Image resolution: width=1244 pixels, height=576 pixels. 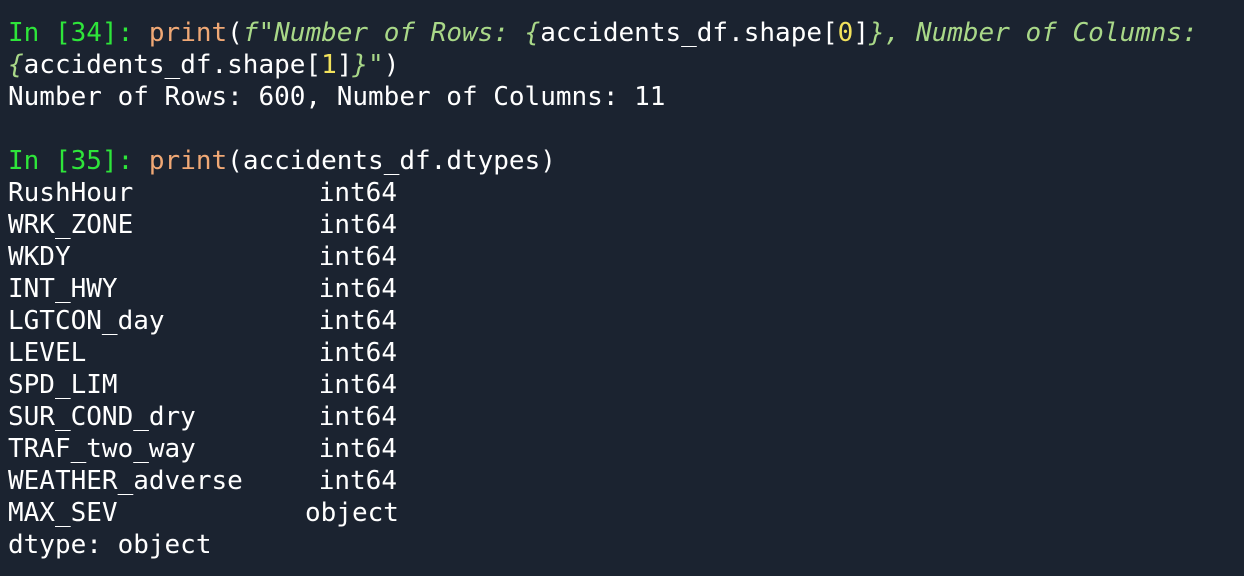 I want to click on dtype-row: LEVEL int64, so click(x=626, y=353).